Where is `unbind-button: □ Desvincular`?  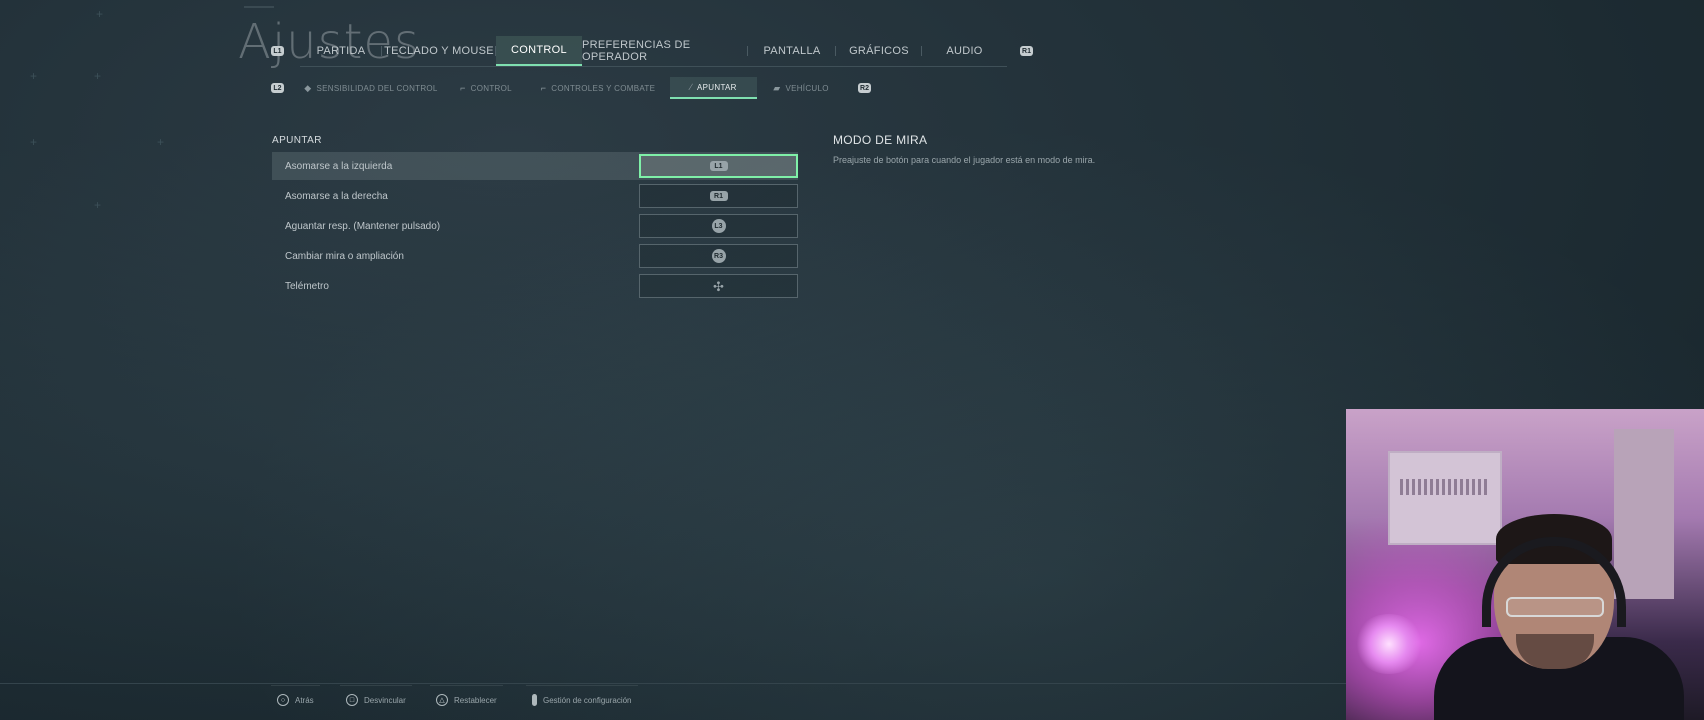
unbind-button: □ Desvincular is located at coordinates (376, 698).